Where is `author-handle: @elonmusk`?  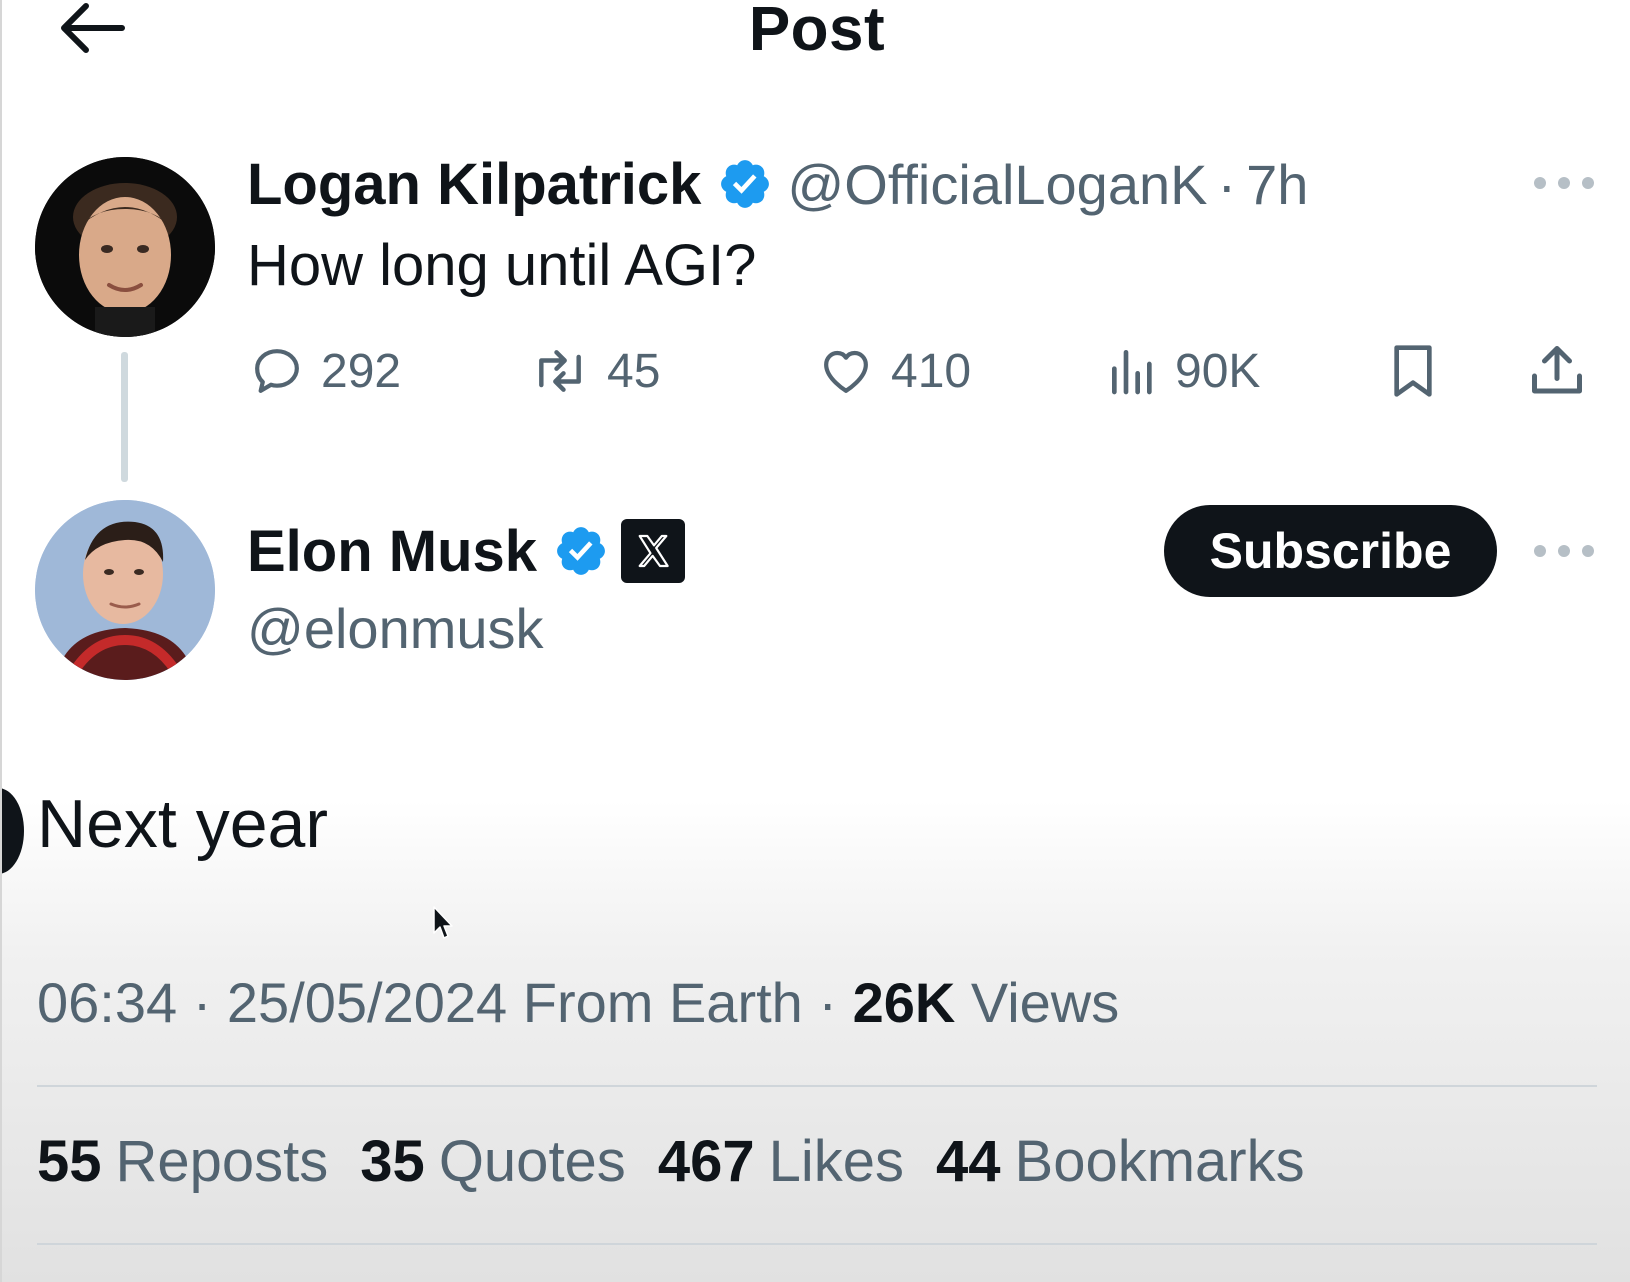
author-handle: @elonmusk is located at coordinates (395, 628).